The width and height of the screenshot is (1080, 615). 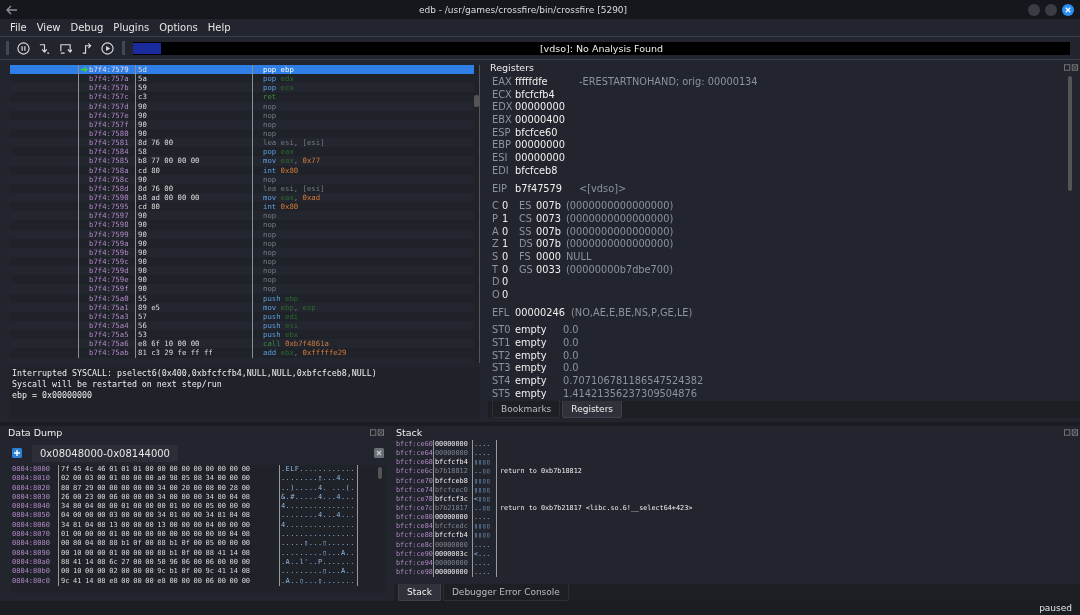 I want to click on register-name: ST2, so click(x=502, y=356).